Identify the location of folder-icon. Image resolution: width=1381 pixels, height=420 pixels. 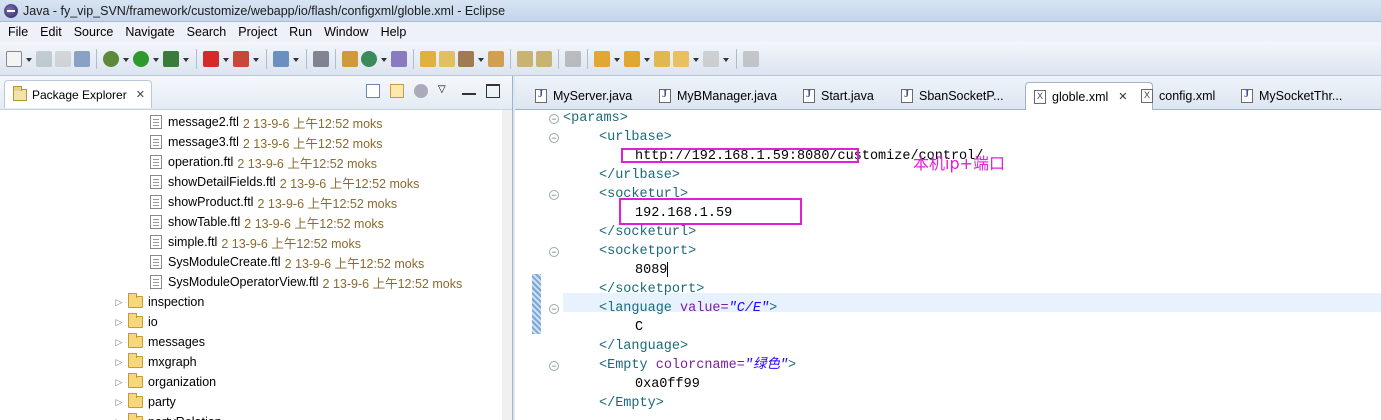
(135, 360).